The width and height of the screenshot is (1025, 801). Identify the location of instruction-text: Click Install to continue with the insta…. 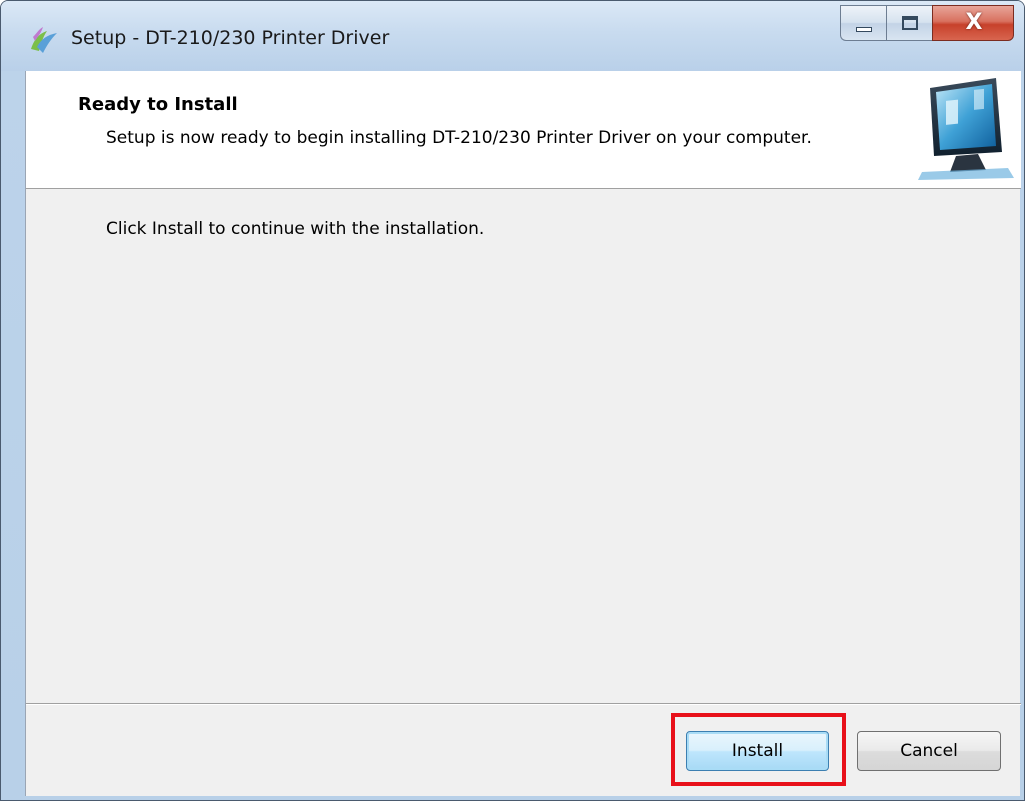
(295, 229).